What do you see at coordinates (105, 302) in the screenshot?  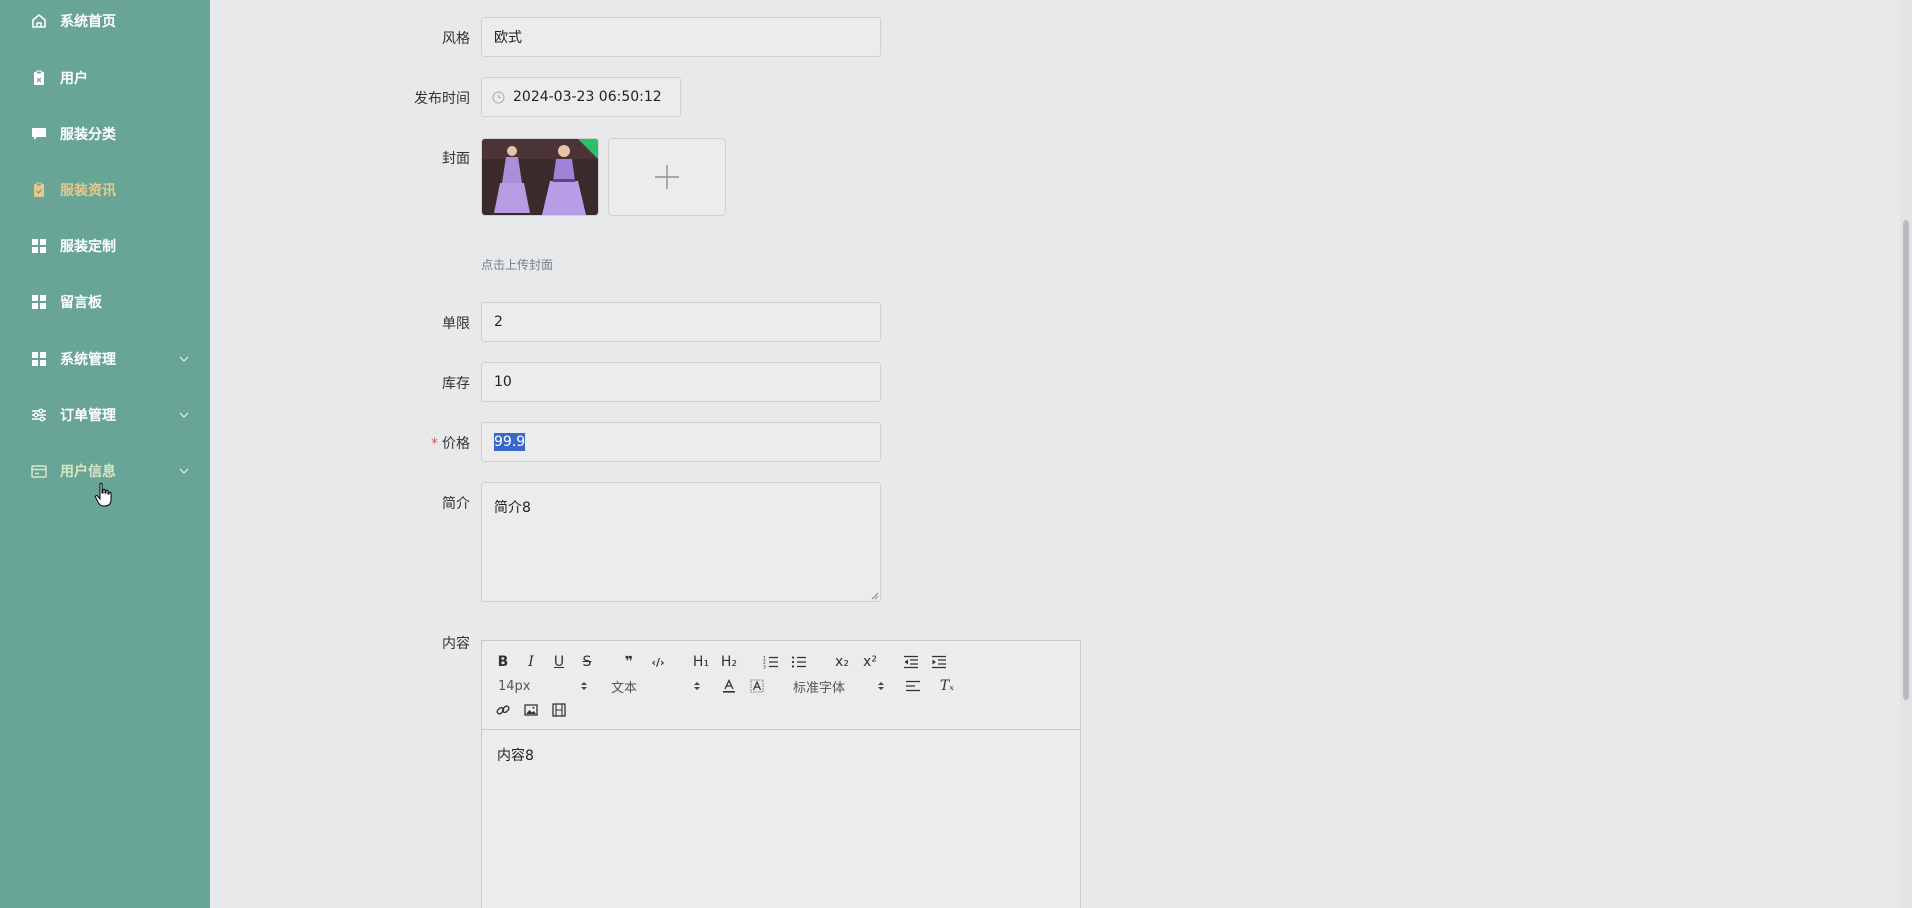 I see `sidebar-item-message-board: 留言板` at bounding box center [105, 302].